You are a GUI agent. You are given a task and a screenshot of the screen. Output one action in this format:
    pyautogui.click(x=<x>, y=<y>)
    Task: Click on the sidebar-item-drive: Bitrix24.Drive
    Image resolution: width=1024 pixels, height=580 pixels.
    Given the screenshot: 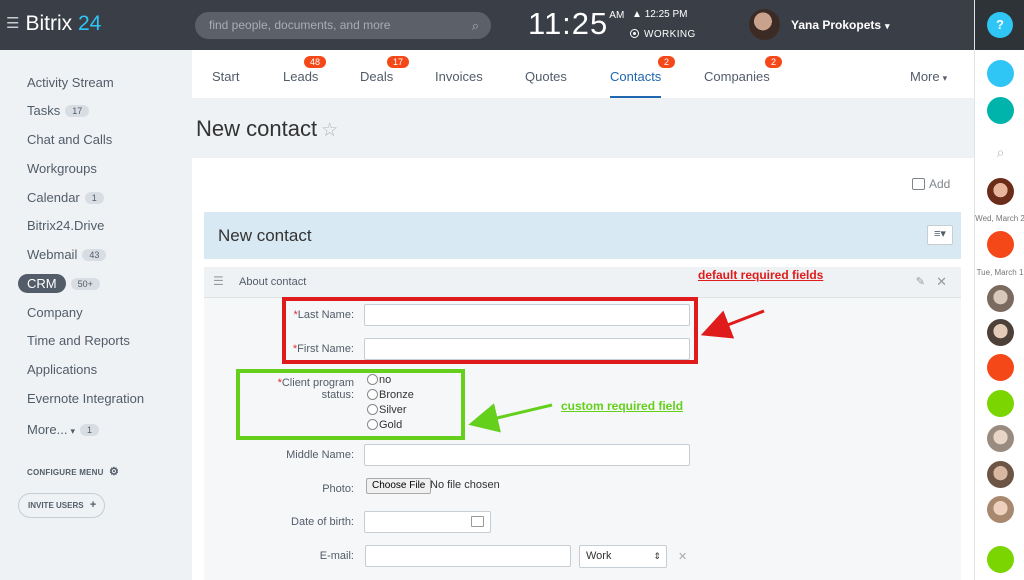 What is the action you would take?
    pyautogui.click(x=65, y=225)
    